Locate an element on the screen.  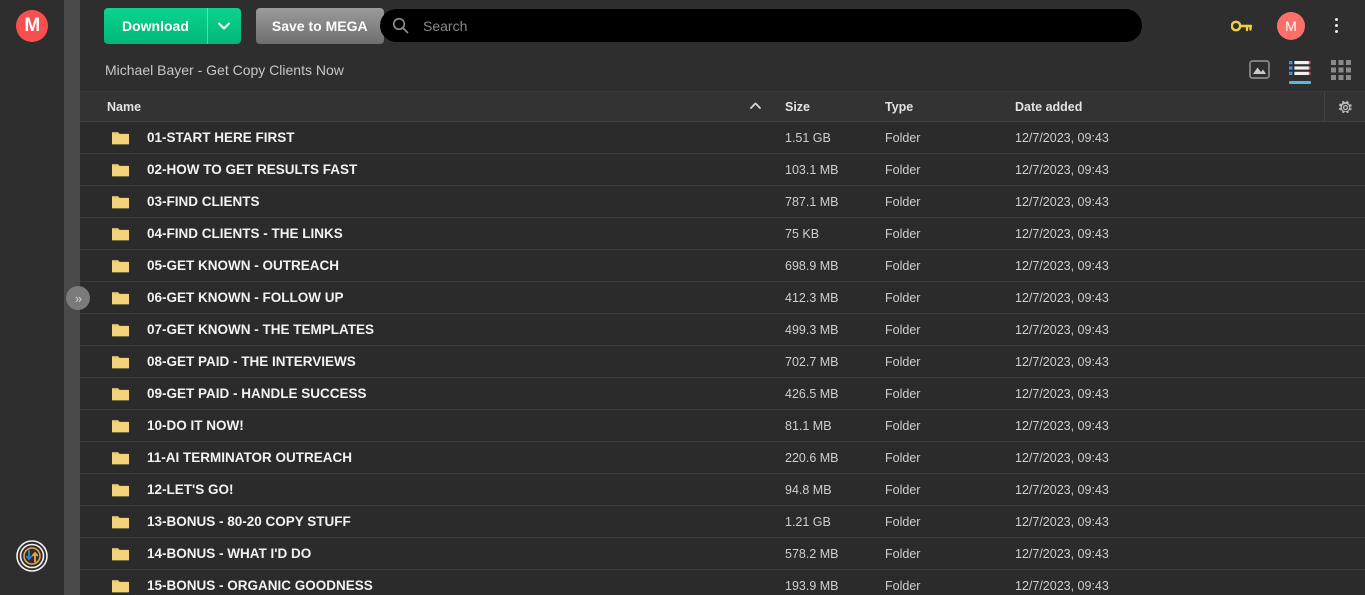
file-name: 01-START HERE FIRST is located at coordinates (221, 137).